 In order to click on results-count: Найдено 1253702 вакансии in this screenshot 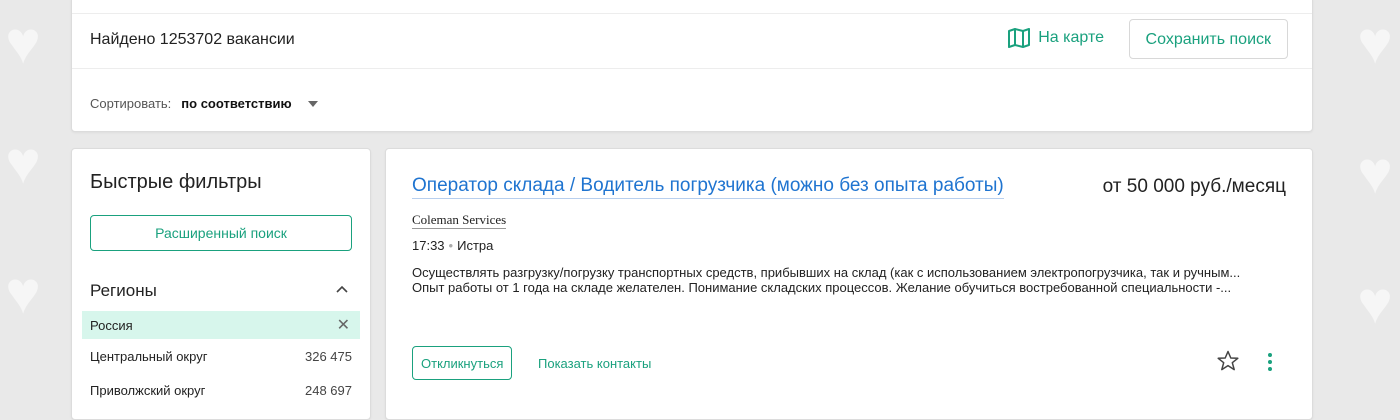, I will do `click(192, 39)`.